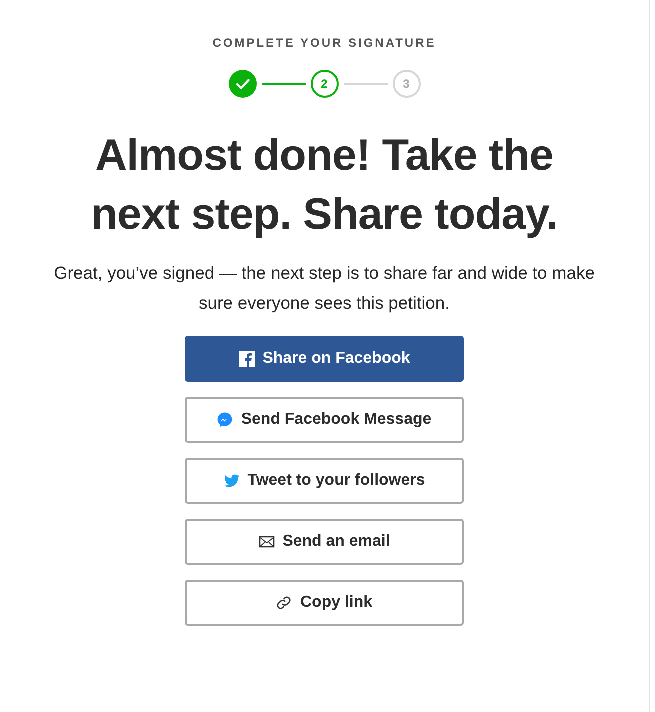 The width and height of the screenshot is (655, 712). Describe the element at coordinates (266, 542) in the screenshot. I see `envelope-icon` at that location.